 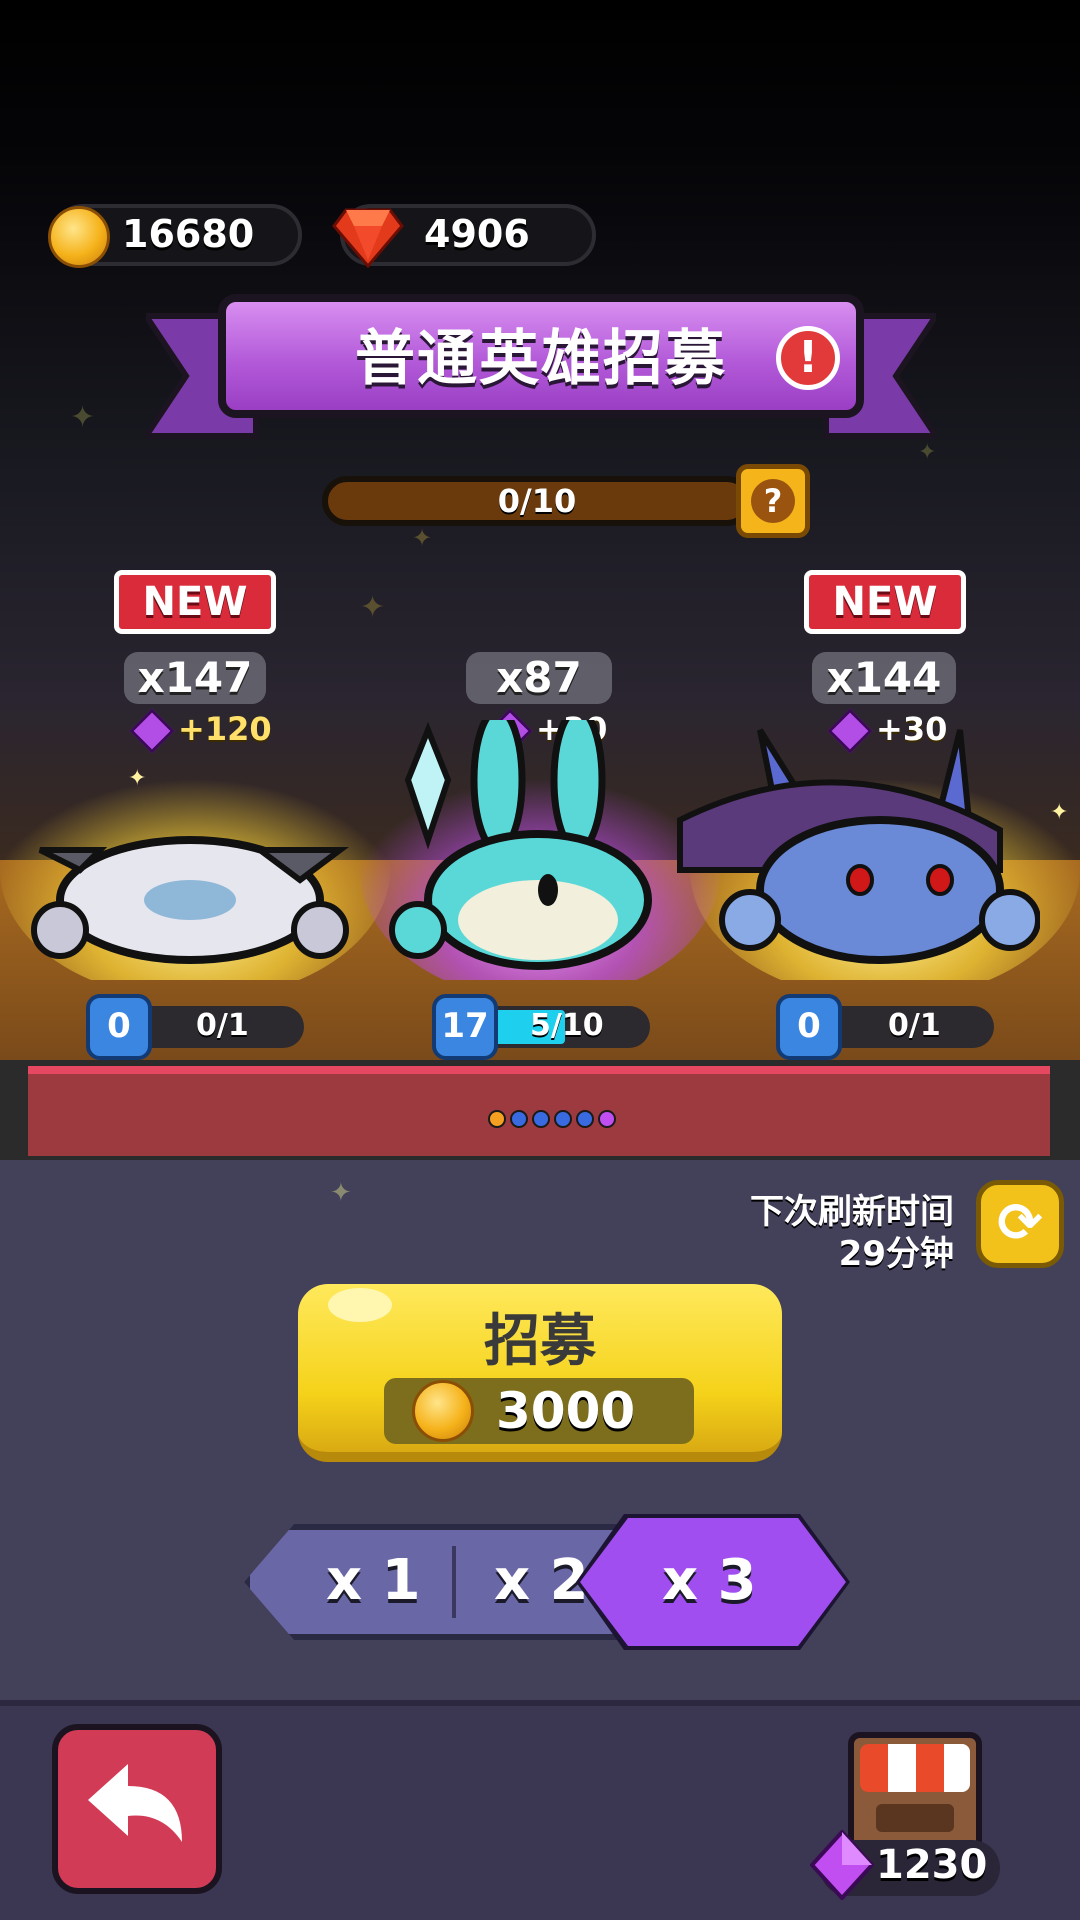 What do you see at coordinates (541, 359) in the screenshot?
I see `page-title: 普通英雄招募` at bounding box center [541, 359].